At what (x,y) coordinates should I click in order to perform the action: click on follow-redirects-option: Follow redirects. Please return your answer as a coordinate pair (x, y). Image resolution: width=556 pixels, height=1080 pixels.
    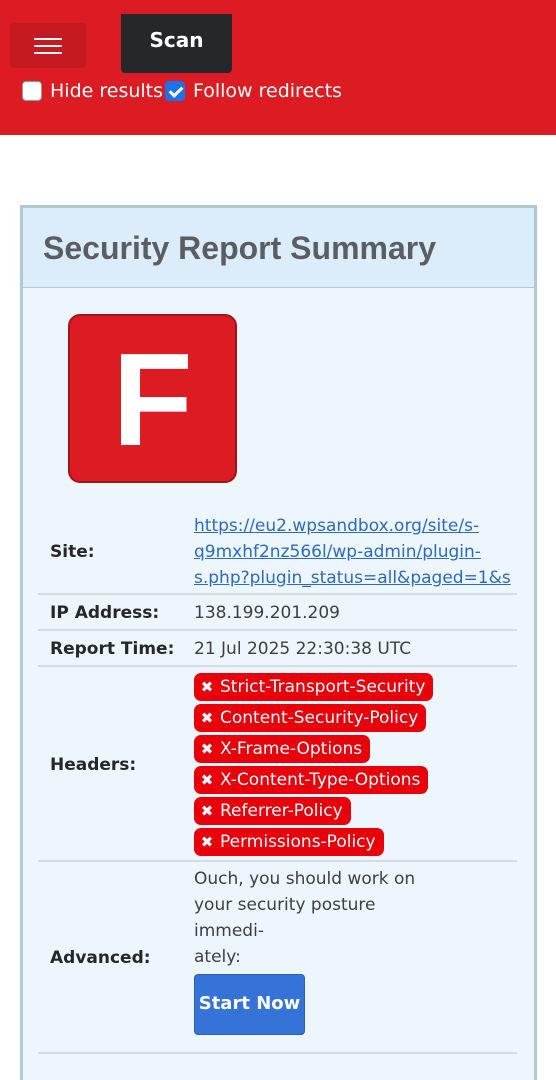
    Looking at the image, I should click on (253, 91).